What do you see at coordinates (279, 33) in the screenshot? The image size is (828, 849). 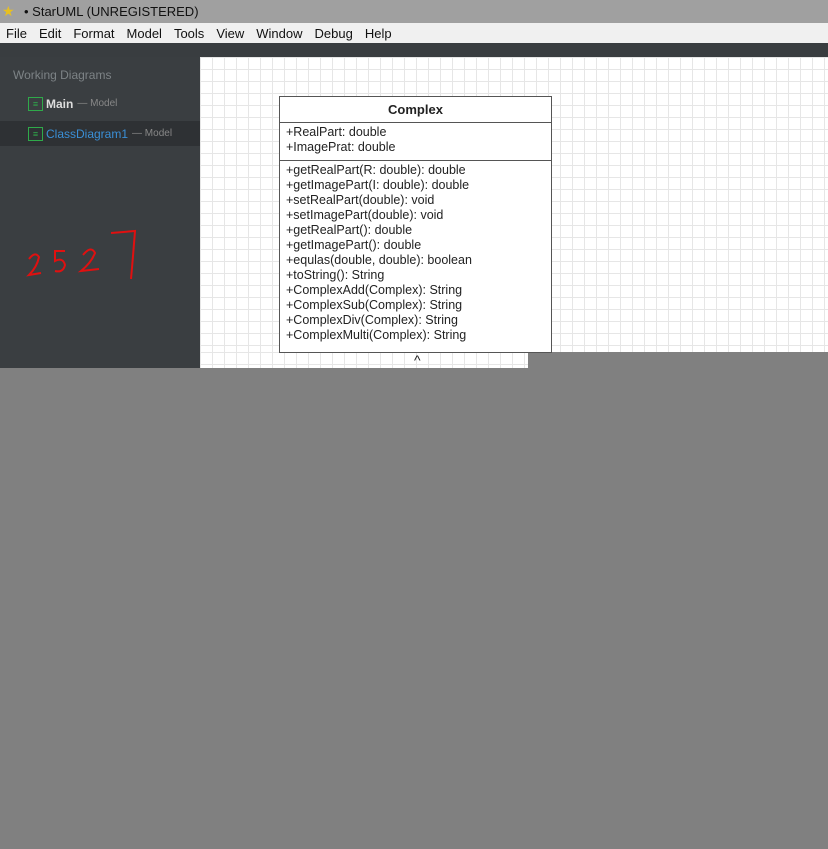 I see `menu-window: Window` at bounding box center [279, 33].